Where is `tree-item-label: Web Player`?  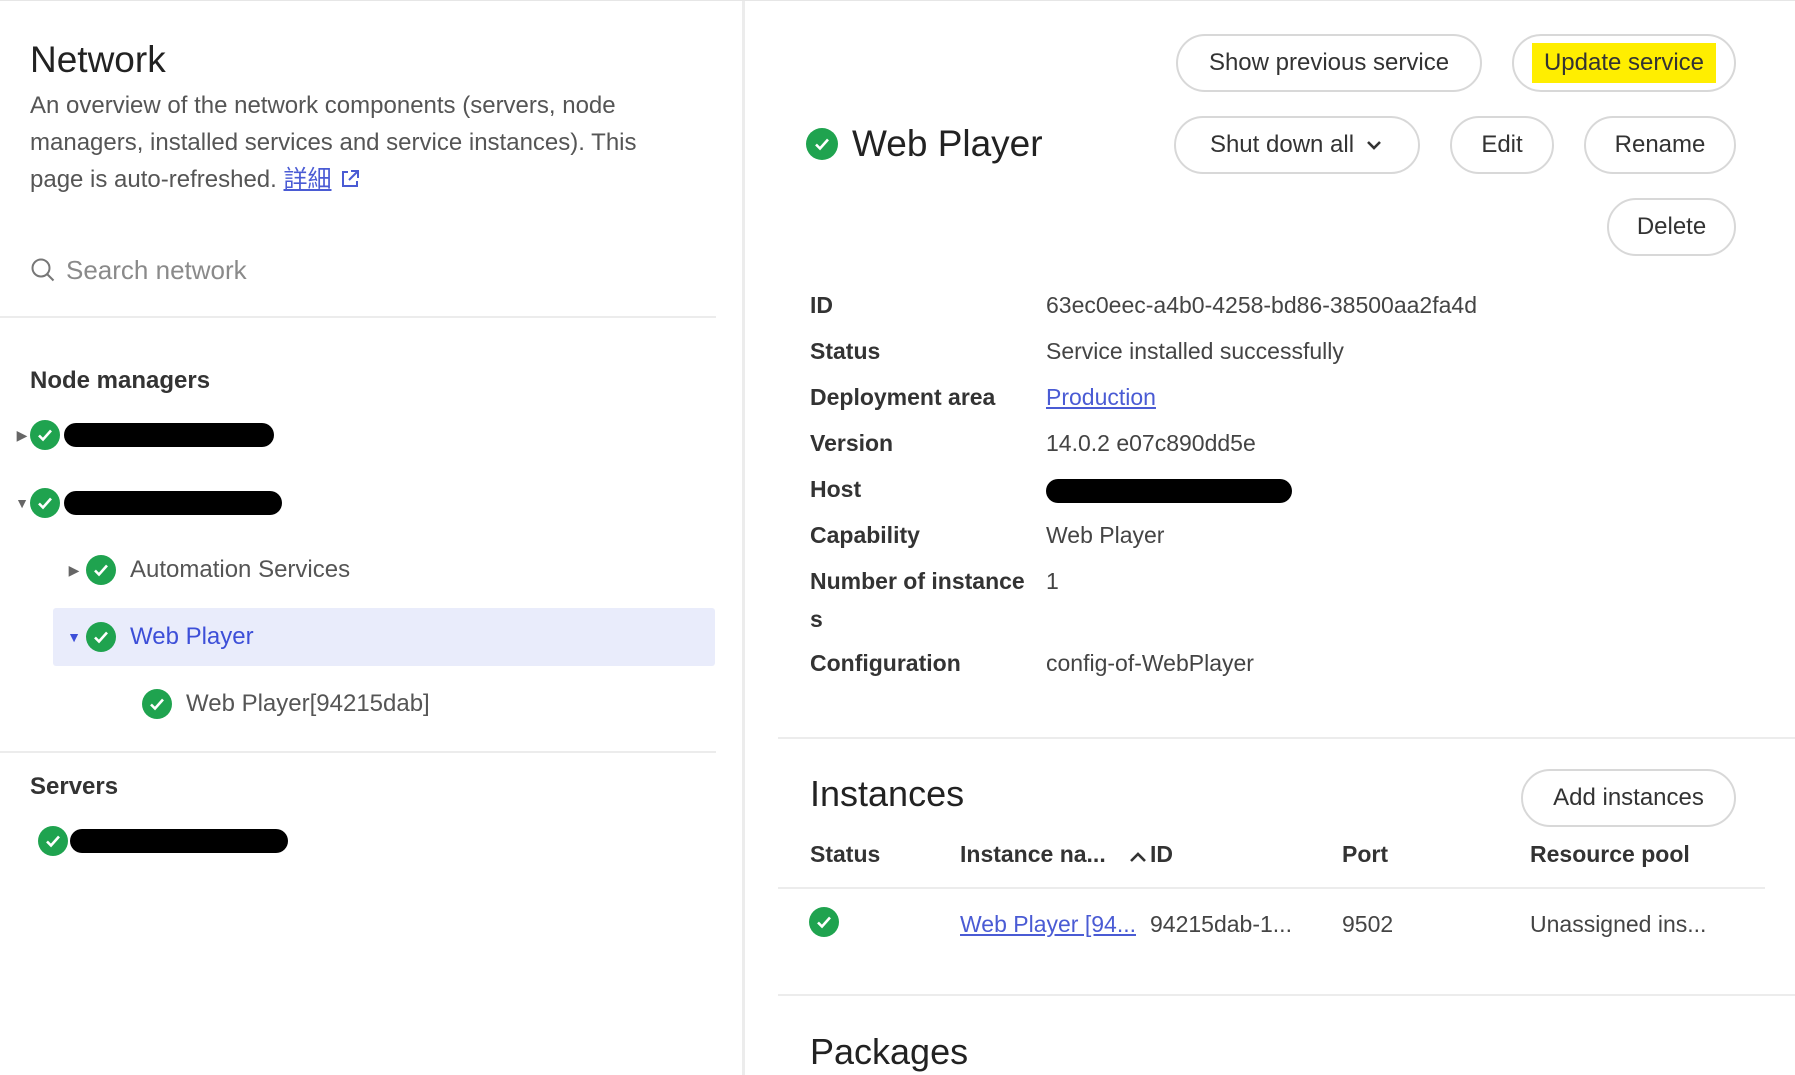
tree-item-label: Web Player is located at coordinates (192, 636).